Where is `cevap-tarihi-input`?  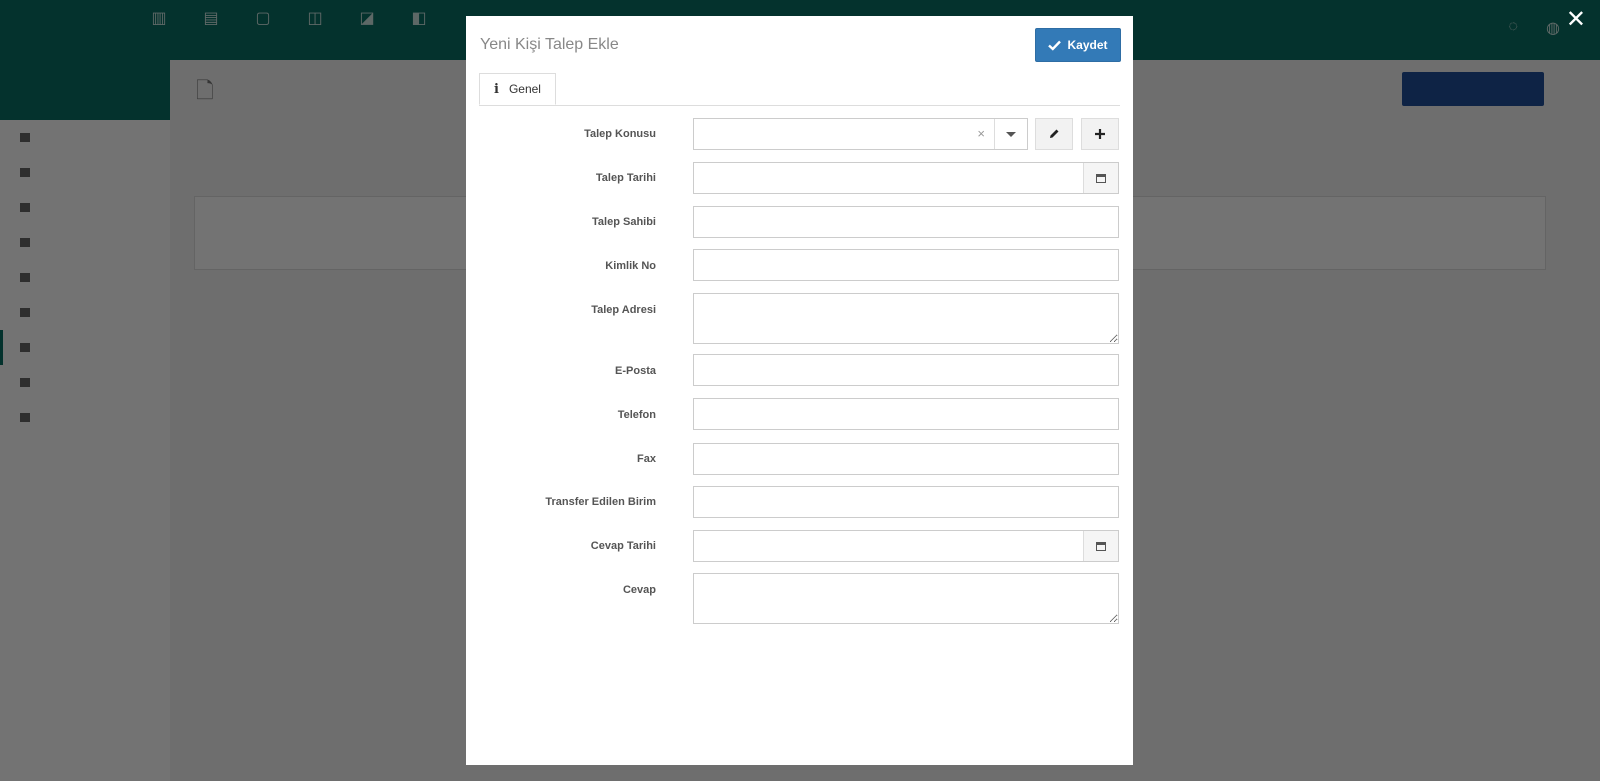 cevap-tarihi-input is located at coordinates (884, 546).